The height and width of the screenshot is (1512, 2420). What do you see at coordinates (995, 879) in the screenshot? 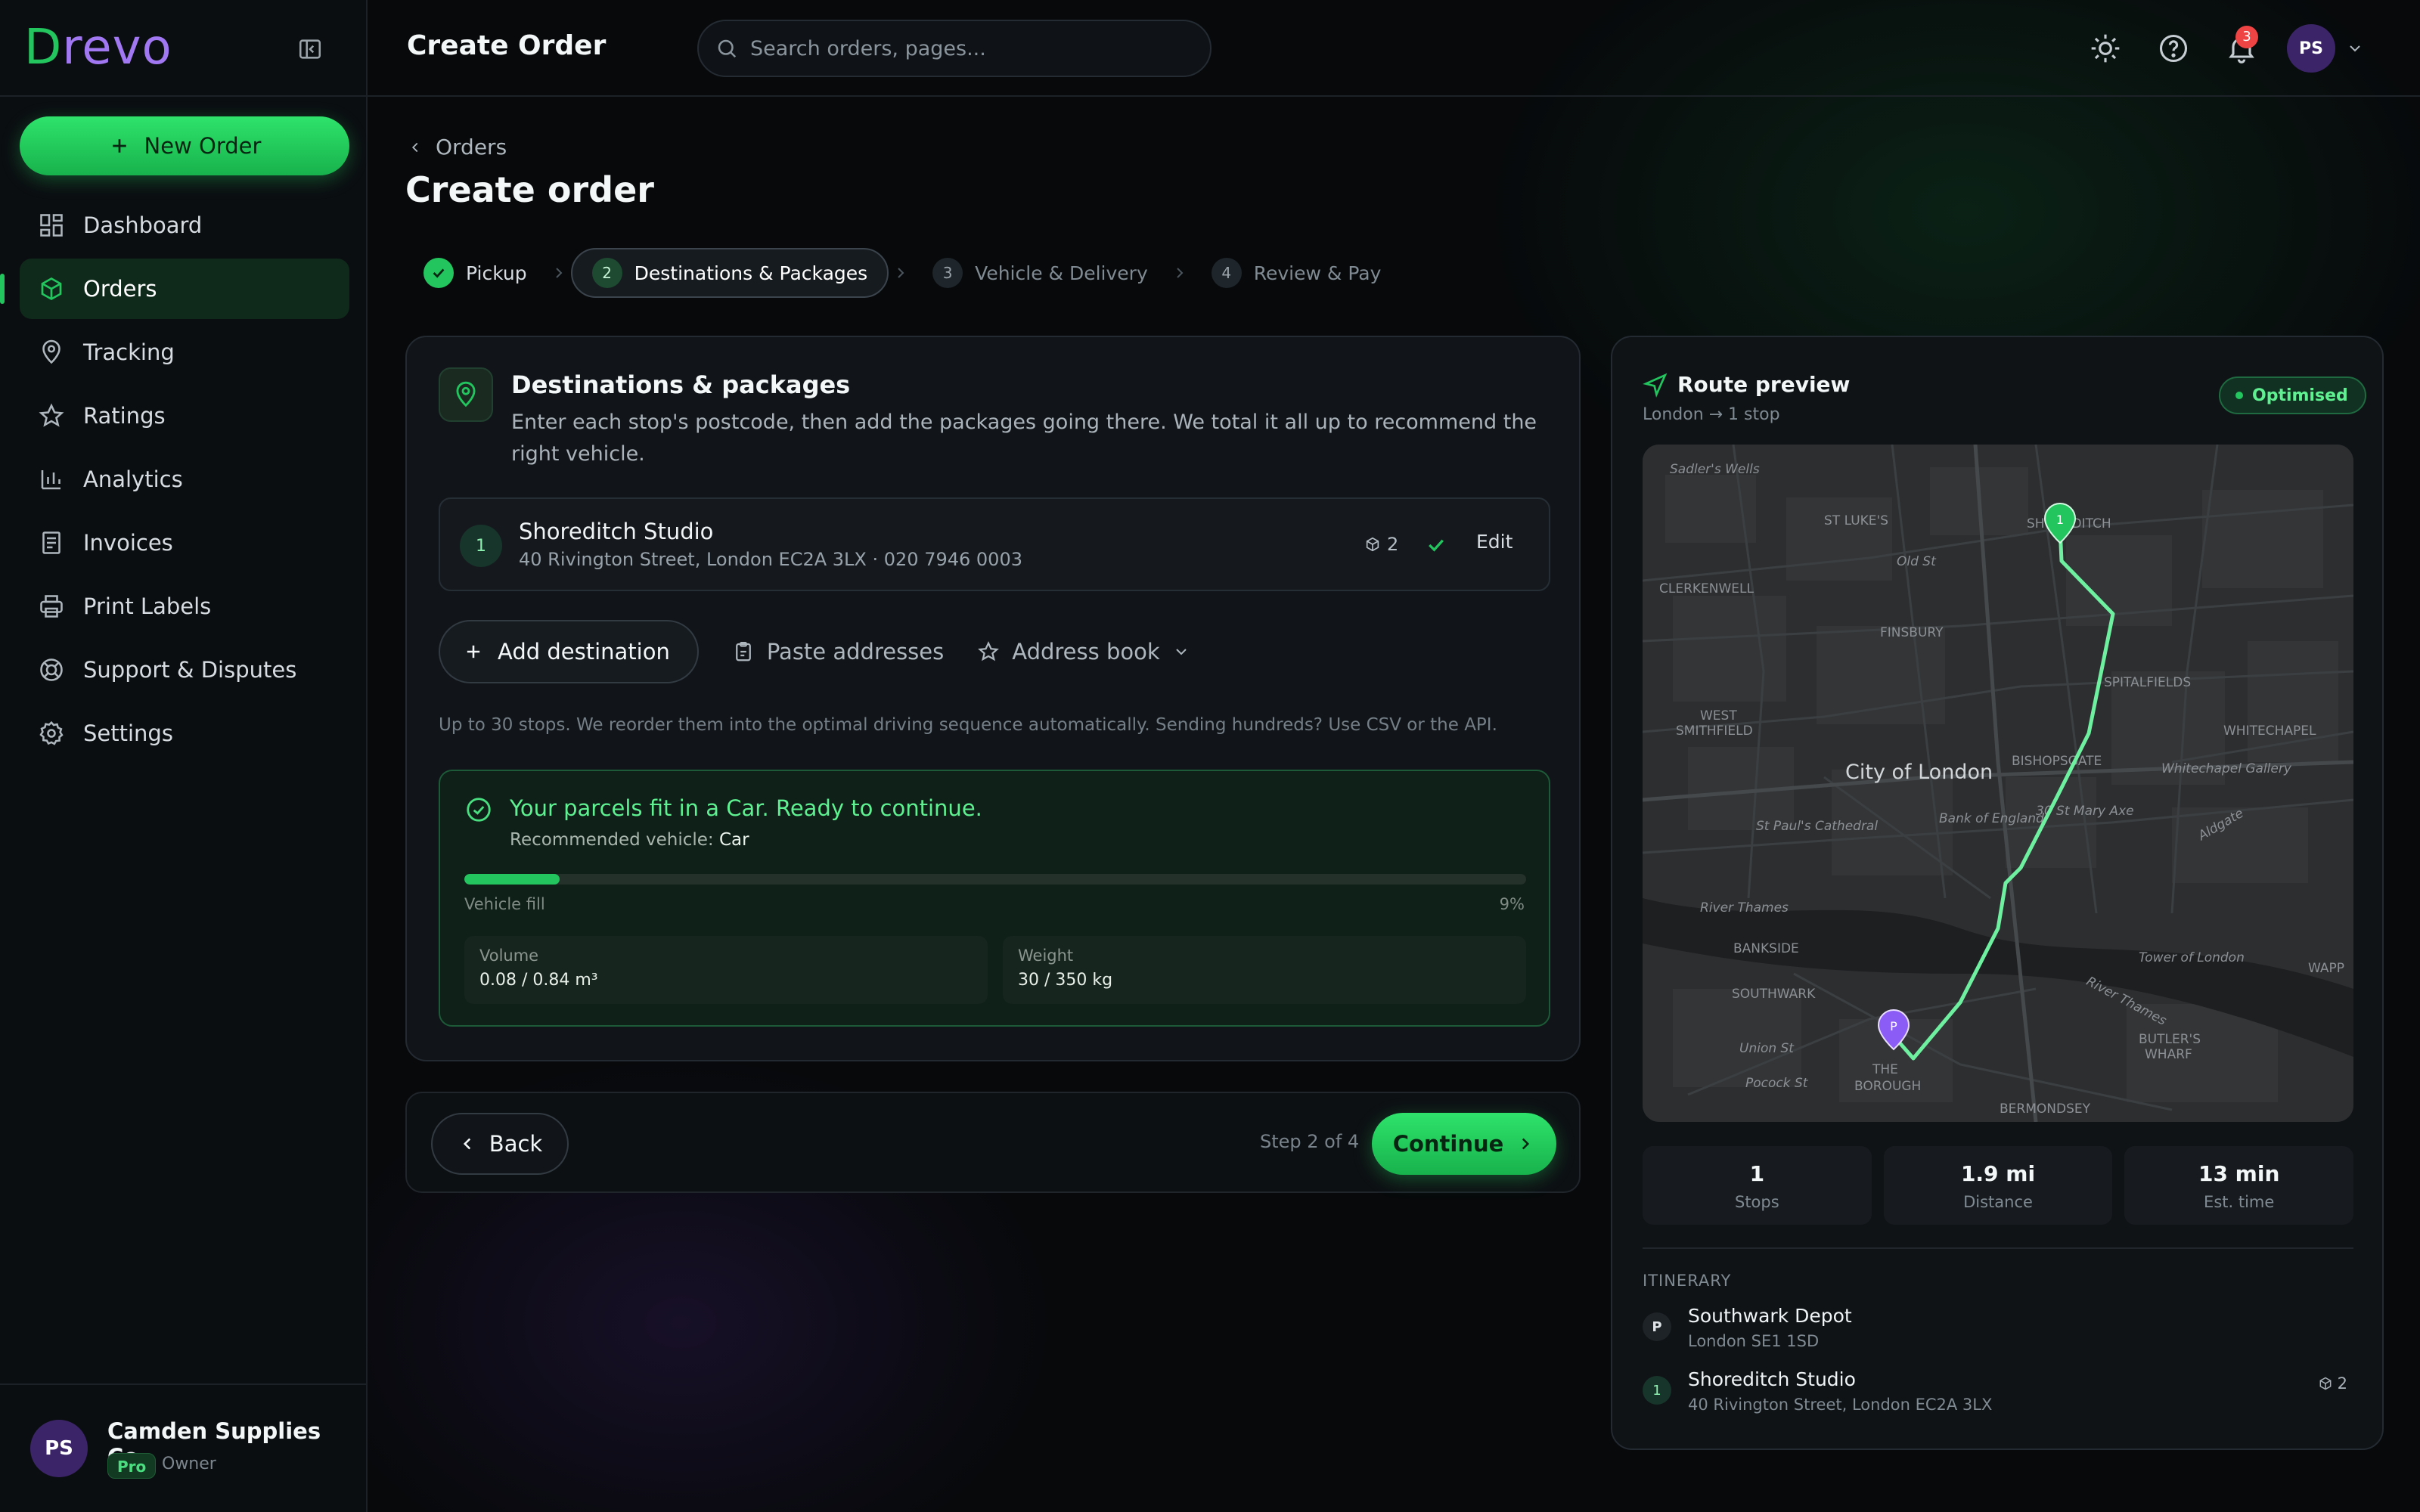
I see `vehicle-fill-bar` at bounding box center [995, 879].